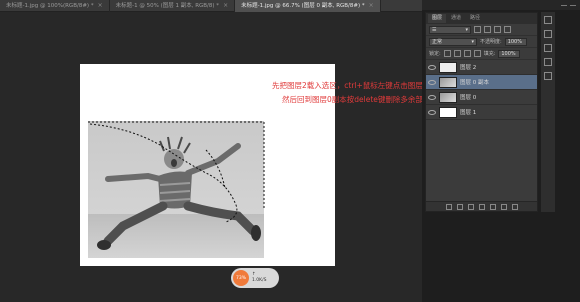 This screenshot has height=302, width=580. I want to click on layer-name: 图层 1, so click(468, 113).